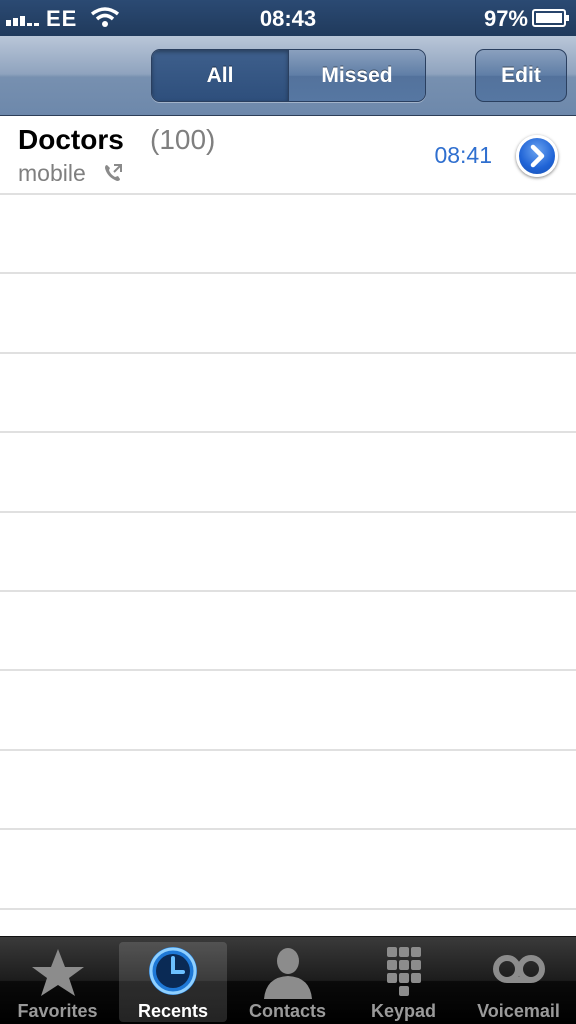 This screenshot has width=576, height=1024. Describe the element at coordinates (220, 75) in the screenshot. I see `segment-all: All` at that location.